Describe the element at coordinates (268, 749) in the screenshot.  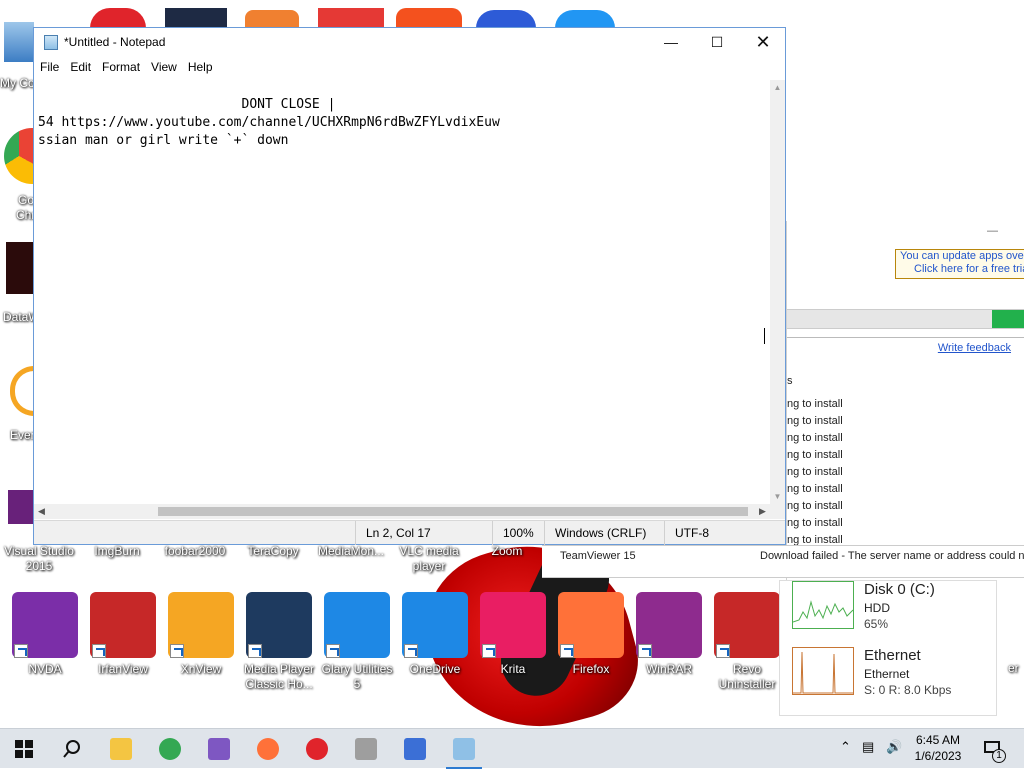
I see `taskbar-app-firefox` at that location.